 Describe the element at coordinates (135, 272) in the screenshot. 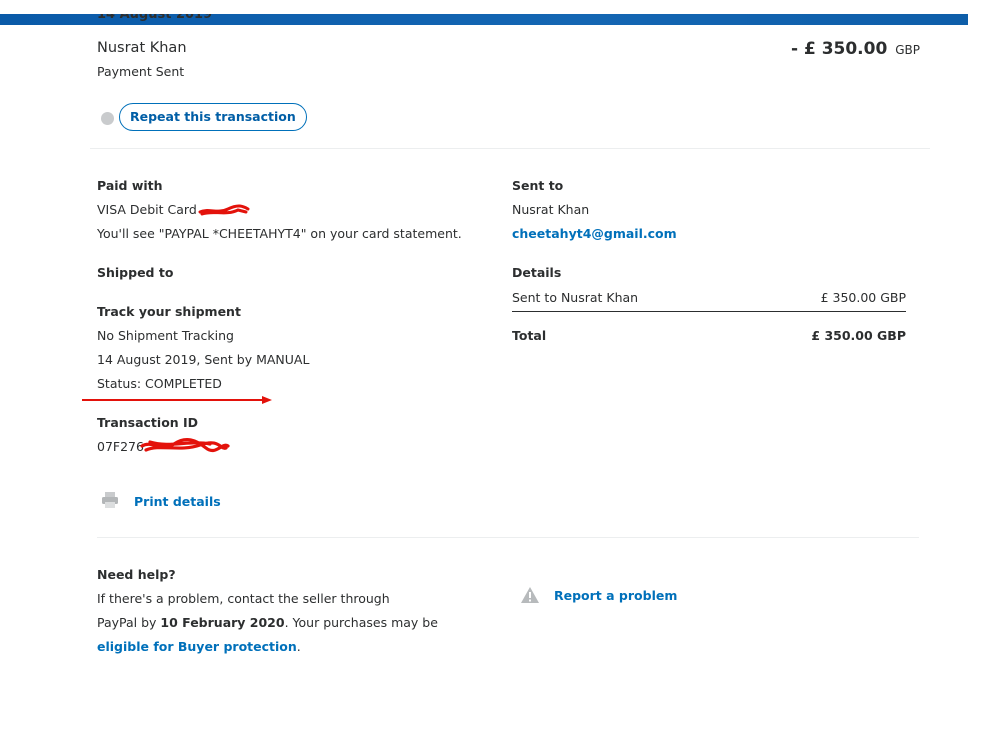

I see `shipped-to-label: Shipped to` at that location.